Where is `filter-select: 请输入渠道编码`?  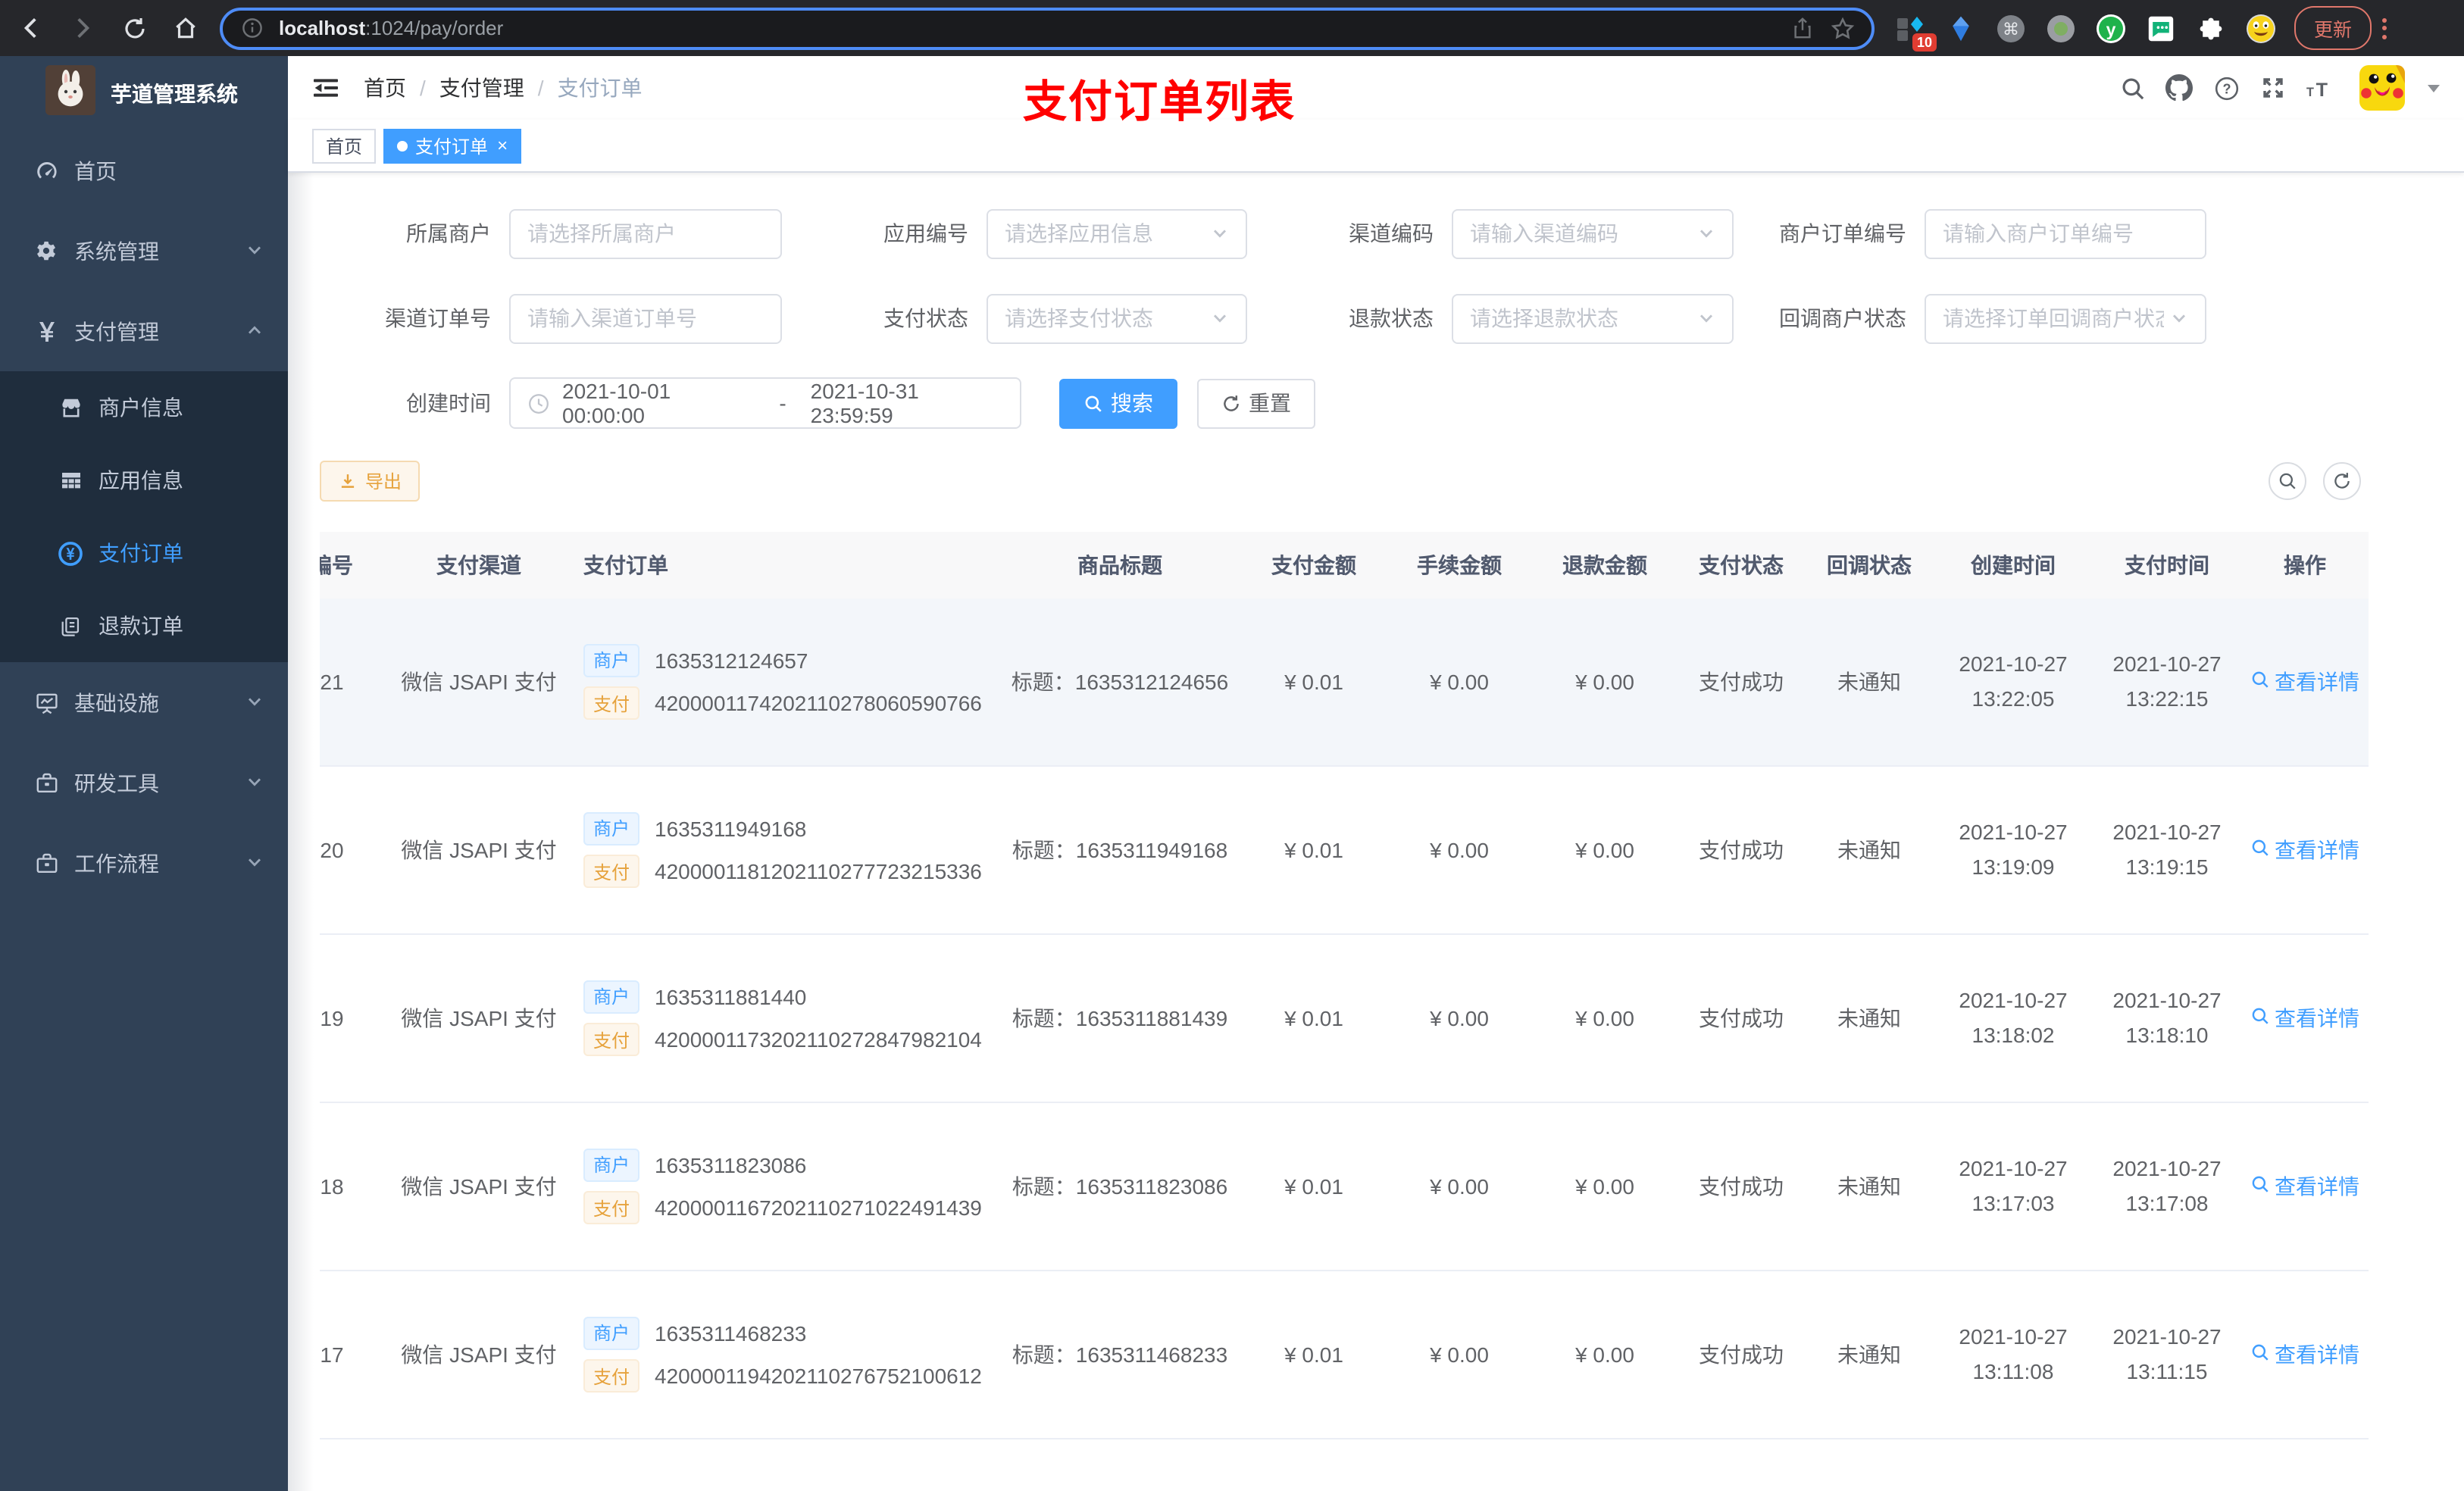 filter-select: 请输入渠道编码 is located at coordinates (1593, 233).